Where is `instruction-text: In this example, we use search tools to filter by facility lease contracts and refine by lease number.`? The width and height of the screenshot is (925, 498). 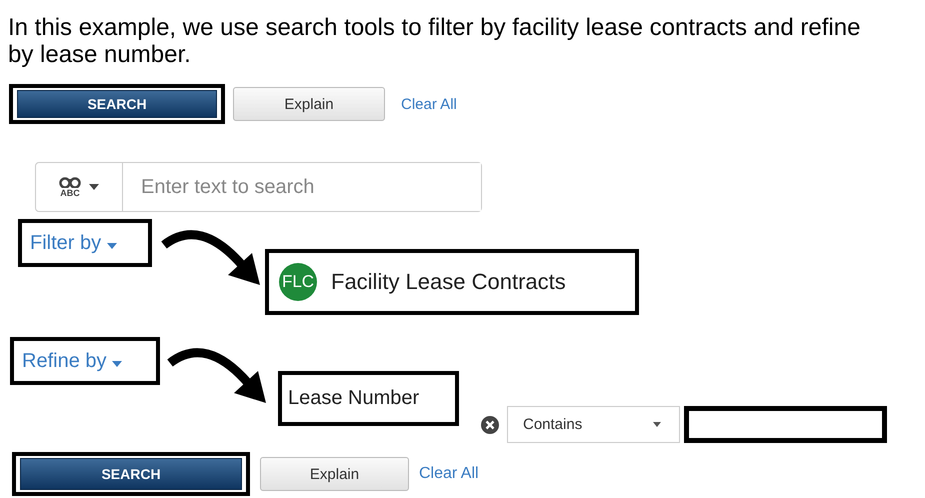
instruction-text: In this example, we use search tools to filter by facility lease contracts and refine by lease number. is located at coordinates (434, 40).